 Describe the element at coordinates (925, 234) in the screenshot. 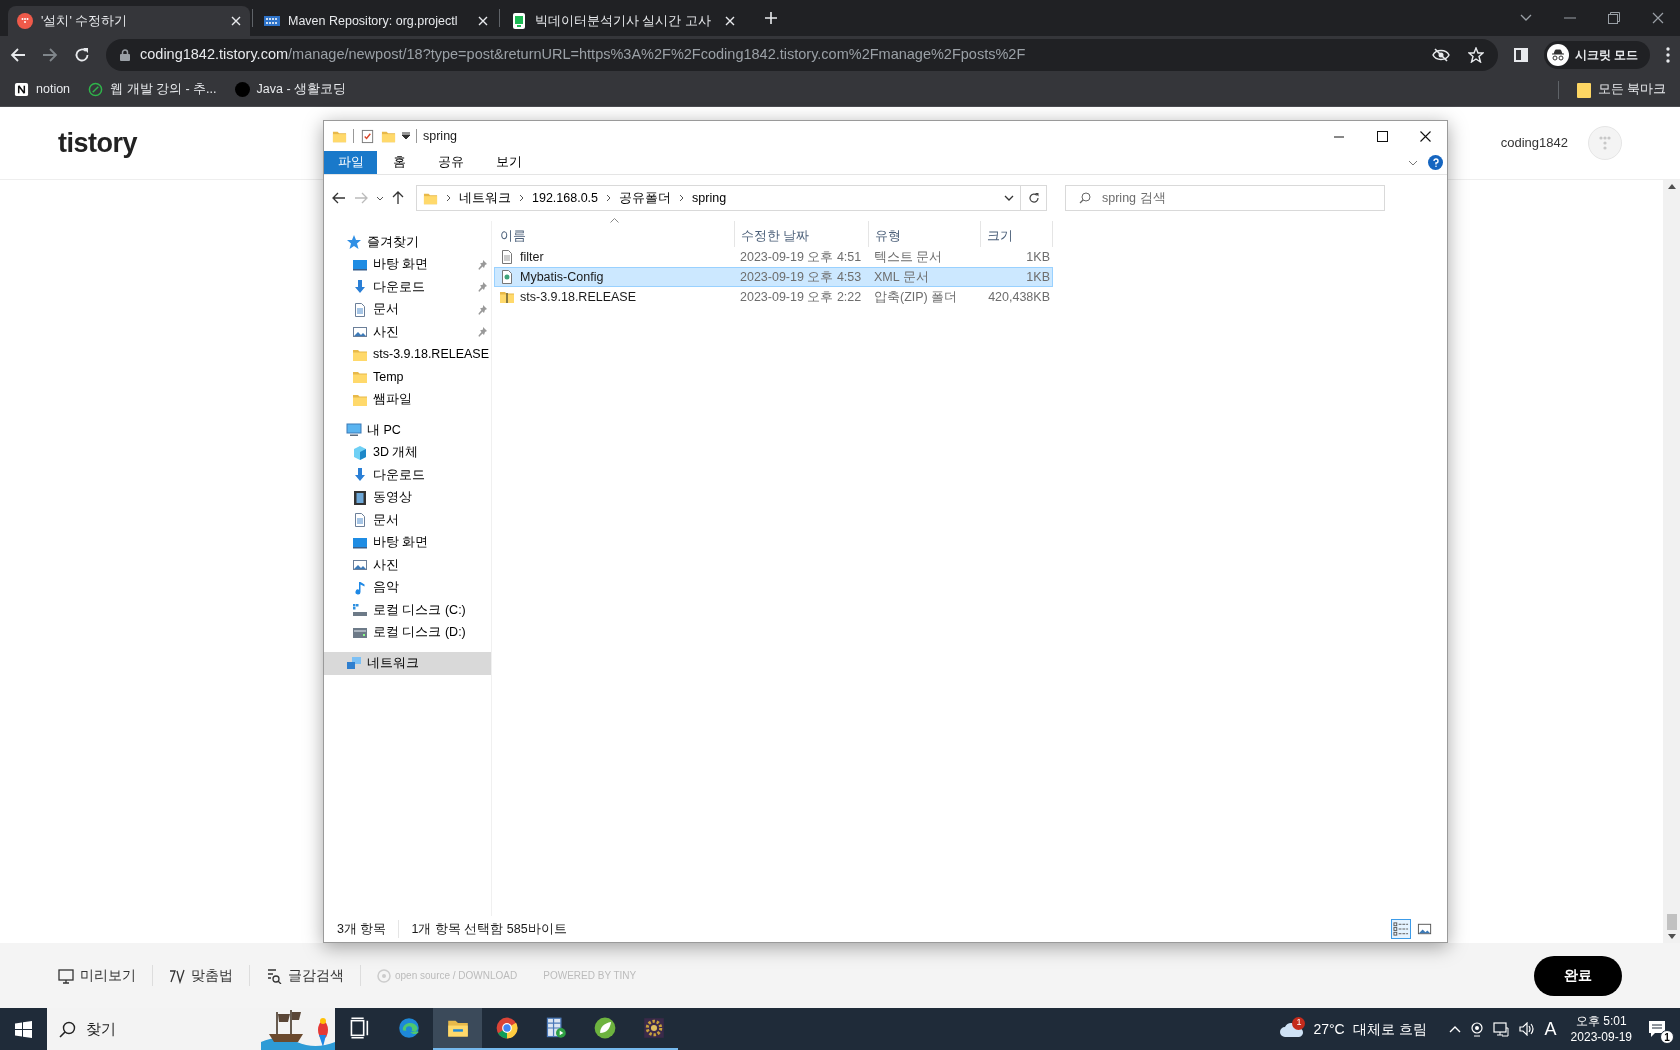

I see `column-header: 유형` at that location.